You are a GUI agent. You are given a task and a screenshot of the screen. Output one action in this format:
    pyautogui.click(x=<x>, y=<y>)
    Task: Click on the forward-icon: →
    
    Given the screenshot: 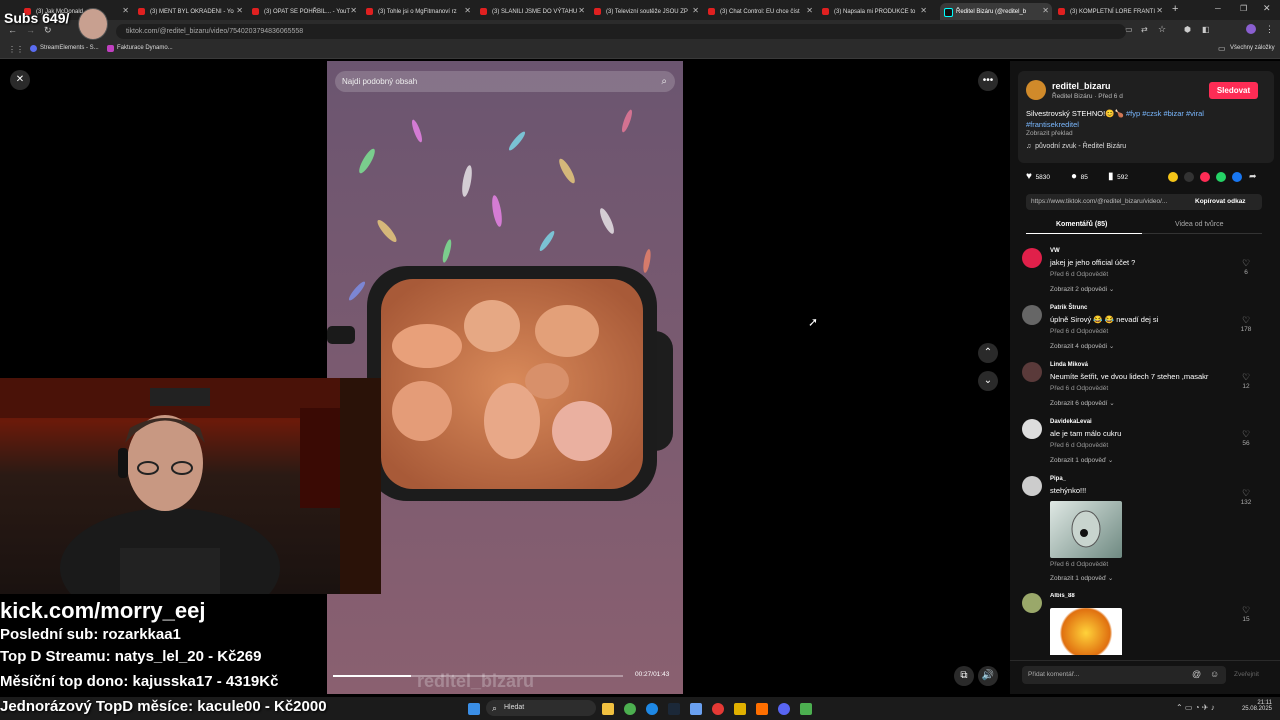 What is the action you would take?
    pyautogui.click(x=30, y=30)
    